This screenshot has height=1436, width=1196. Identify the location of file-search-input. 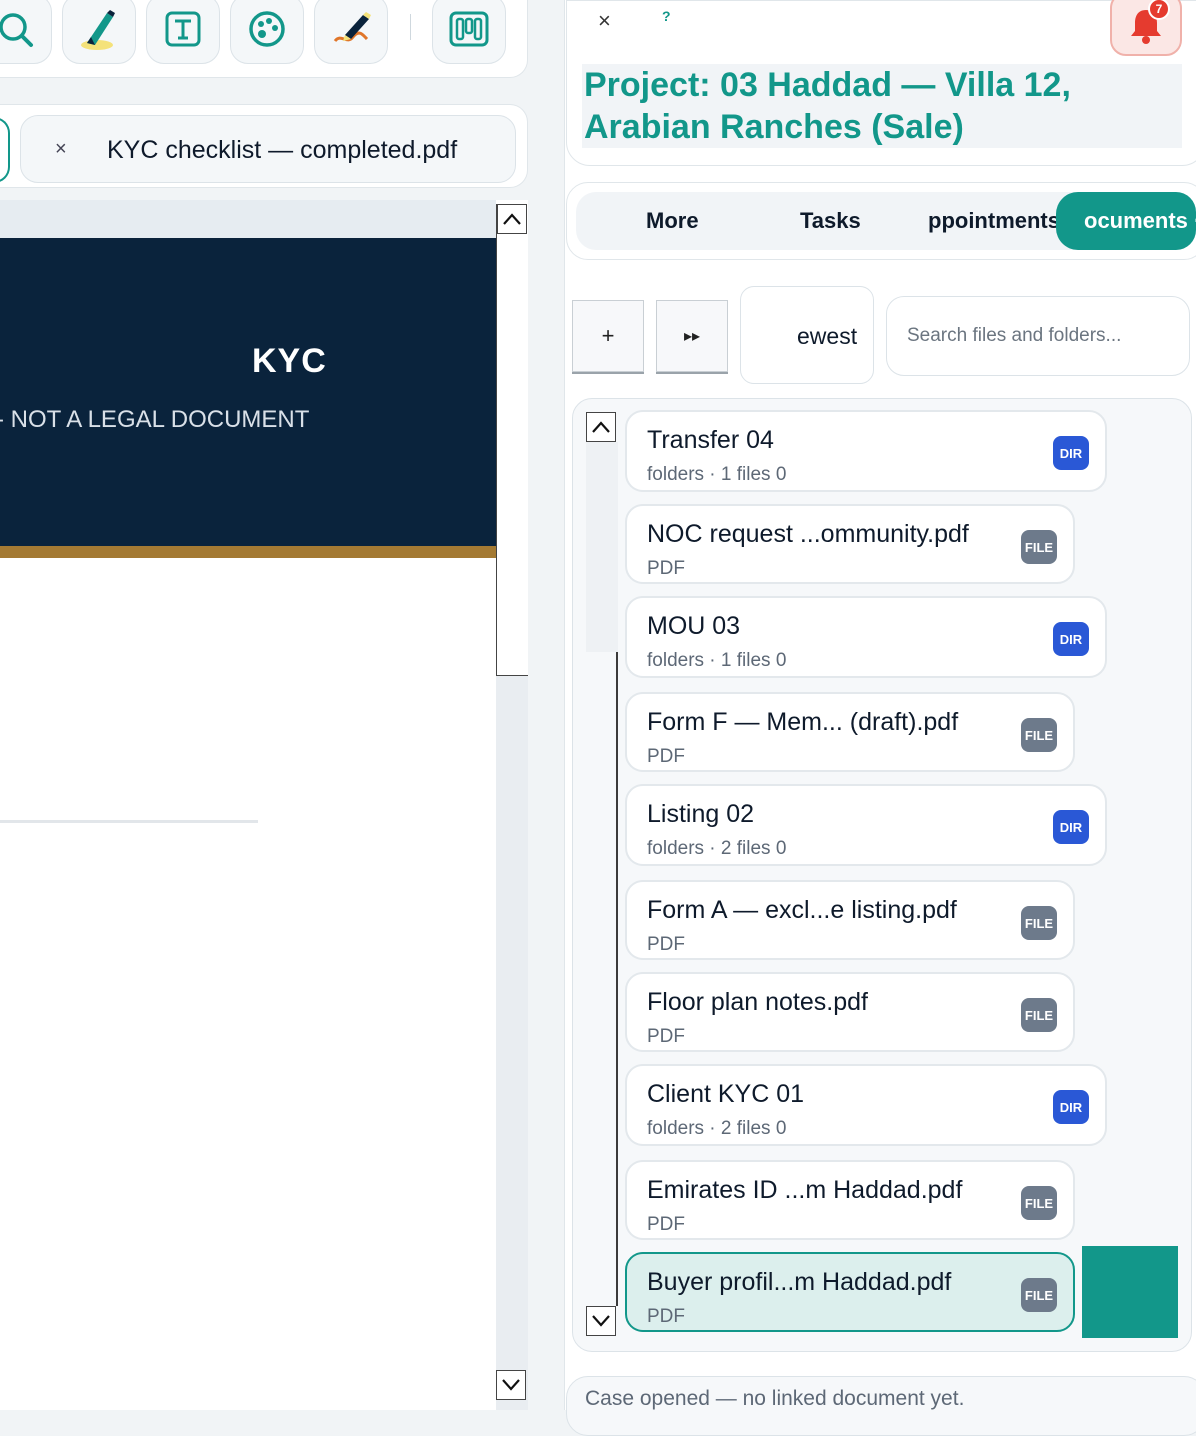
(1038, 336).